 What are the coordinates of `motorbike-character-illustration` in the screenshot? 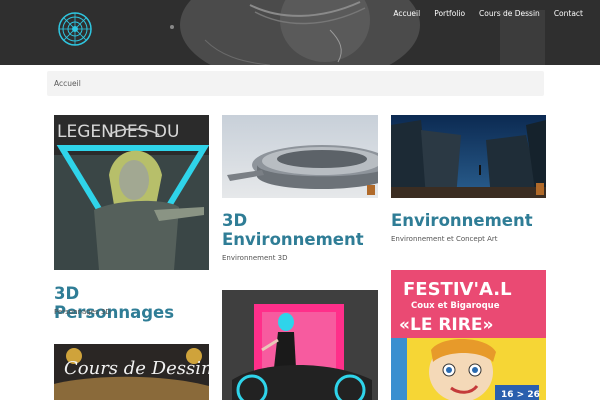 It's located at (300, 345).